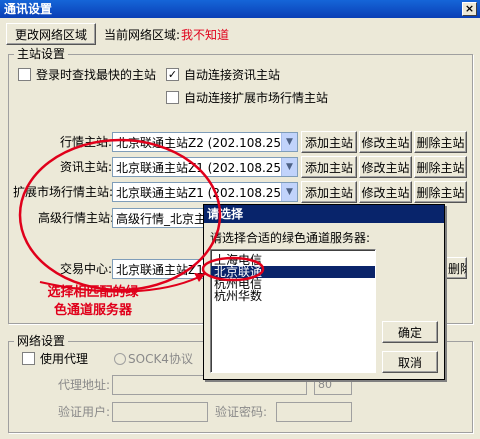 This screenshot has height=439, width=480. What do you see at coordinates (93, 292) in the screenshot?
I see `annotation-text-line1: 选择相匹配的绿` at bounding box center [93, 292].